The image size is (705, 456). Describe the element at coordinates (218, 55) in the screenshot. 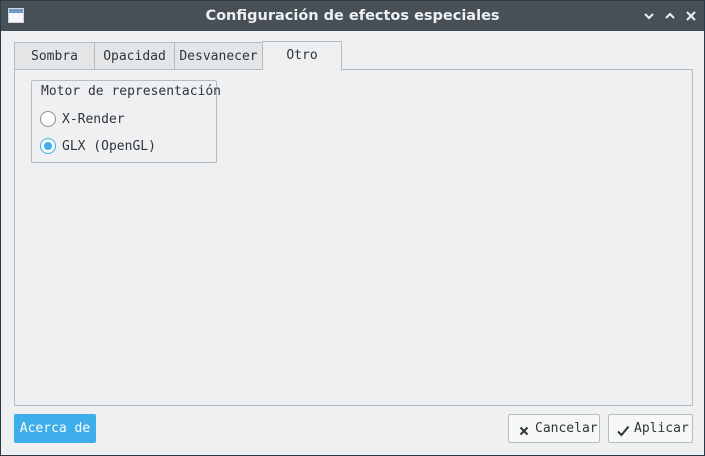

I see `tab-desvanecer: Desvanecer` at that location.